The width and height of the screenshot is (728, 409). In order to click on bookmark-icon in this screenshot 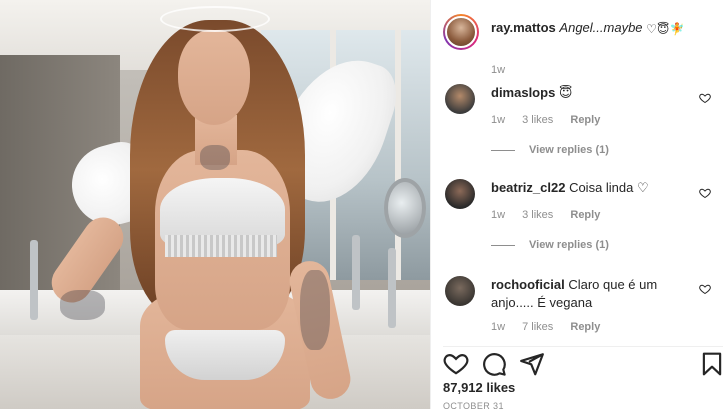, I will do `click(712, 364)`.